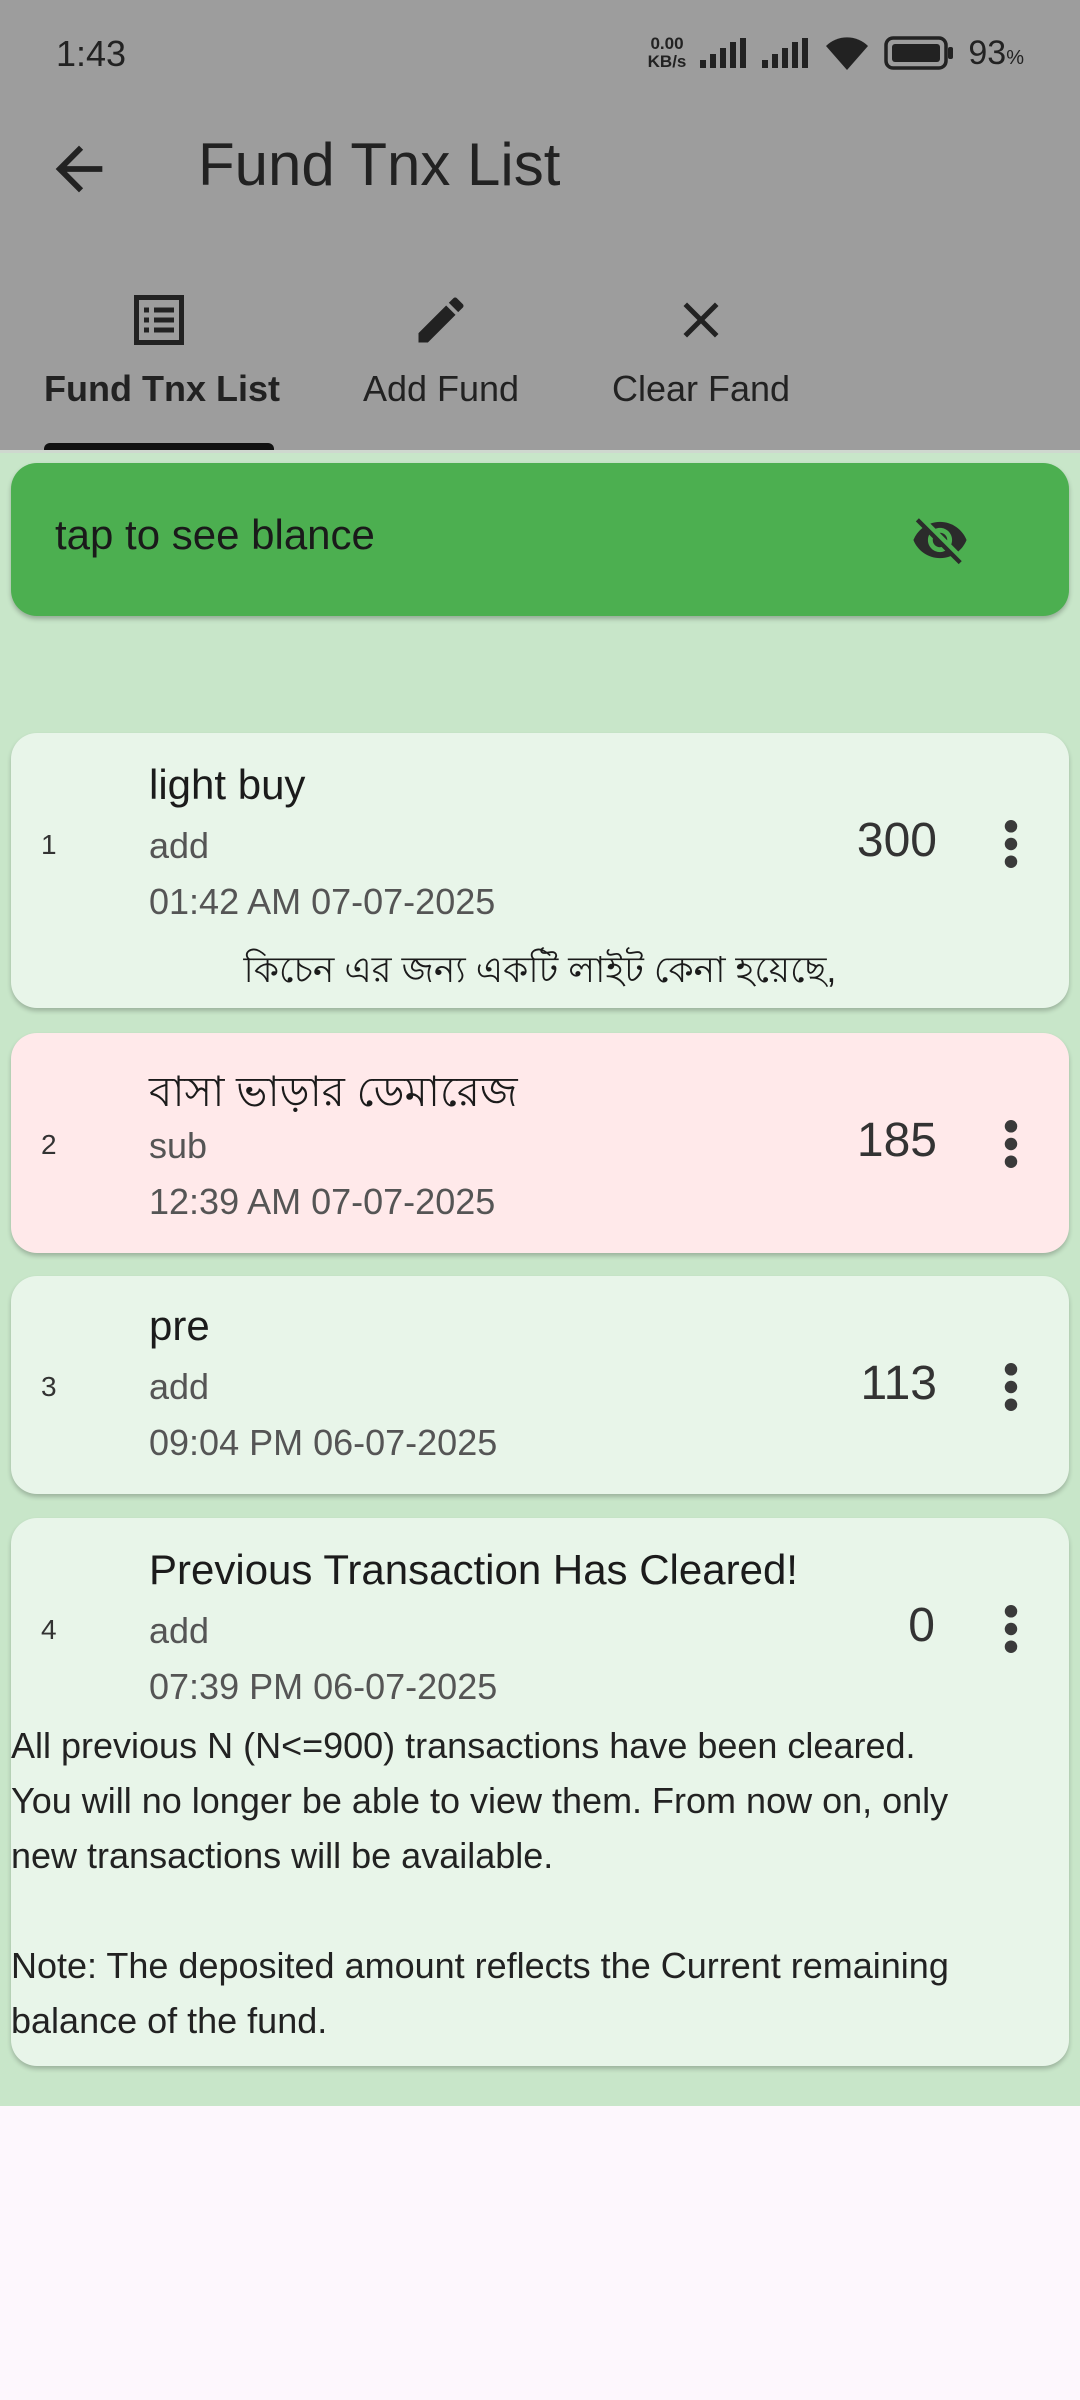 The image size is (1080, 2400). What do you see at coordinates (179, 1325) in the screenshot?
I see `transaction-title: pre` at bounding box center [179, 1325].